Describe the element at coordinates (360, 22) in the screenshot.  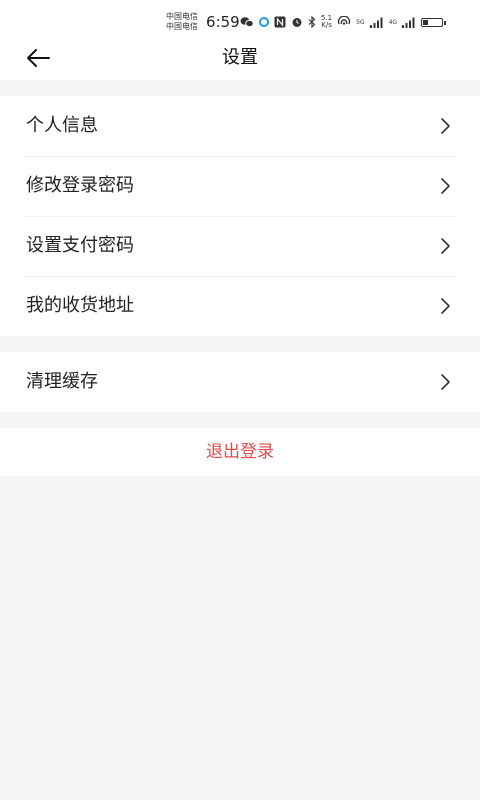
I see `sim1-network: 5G` at that location.